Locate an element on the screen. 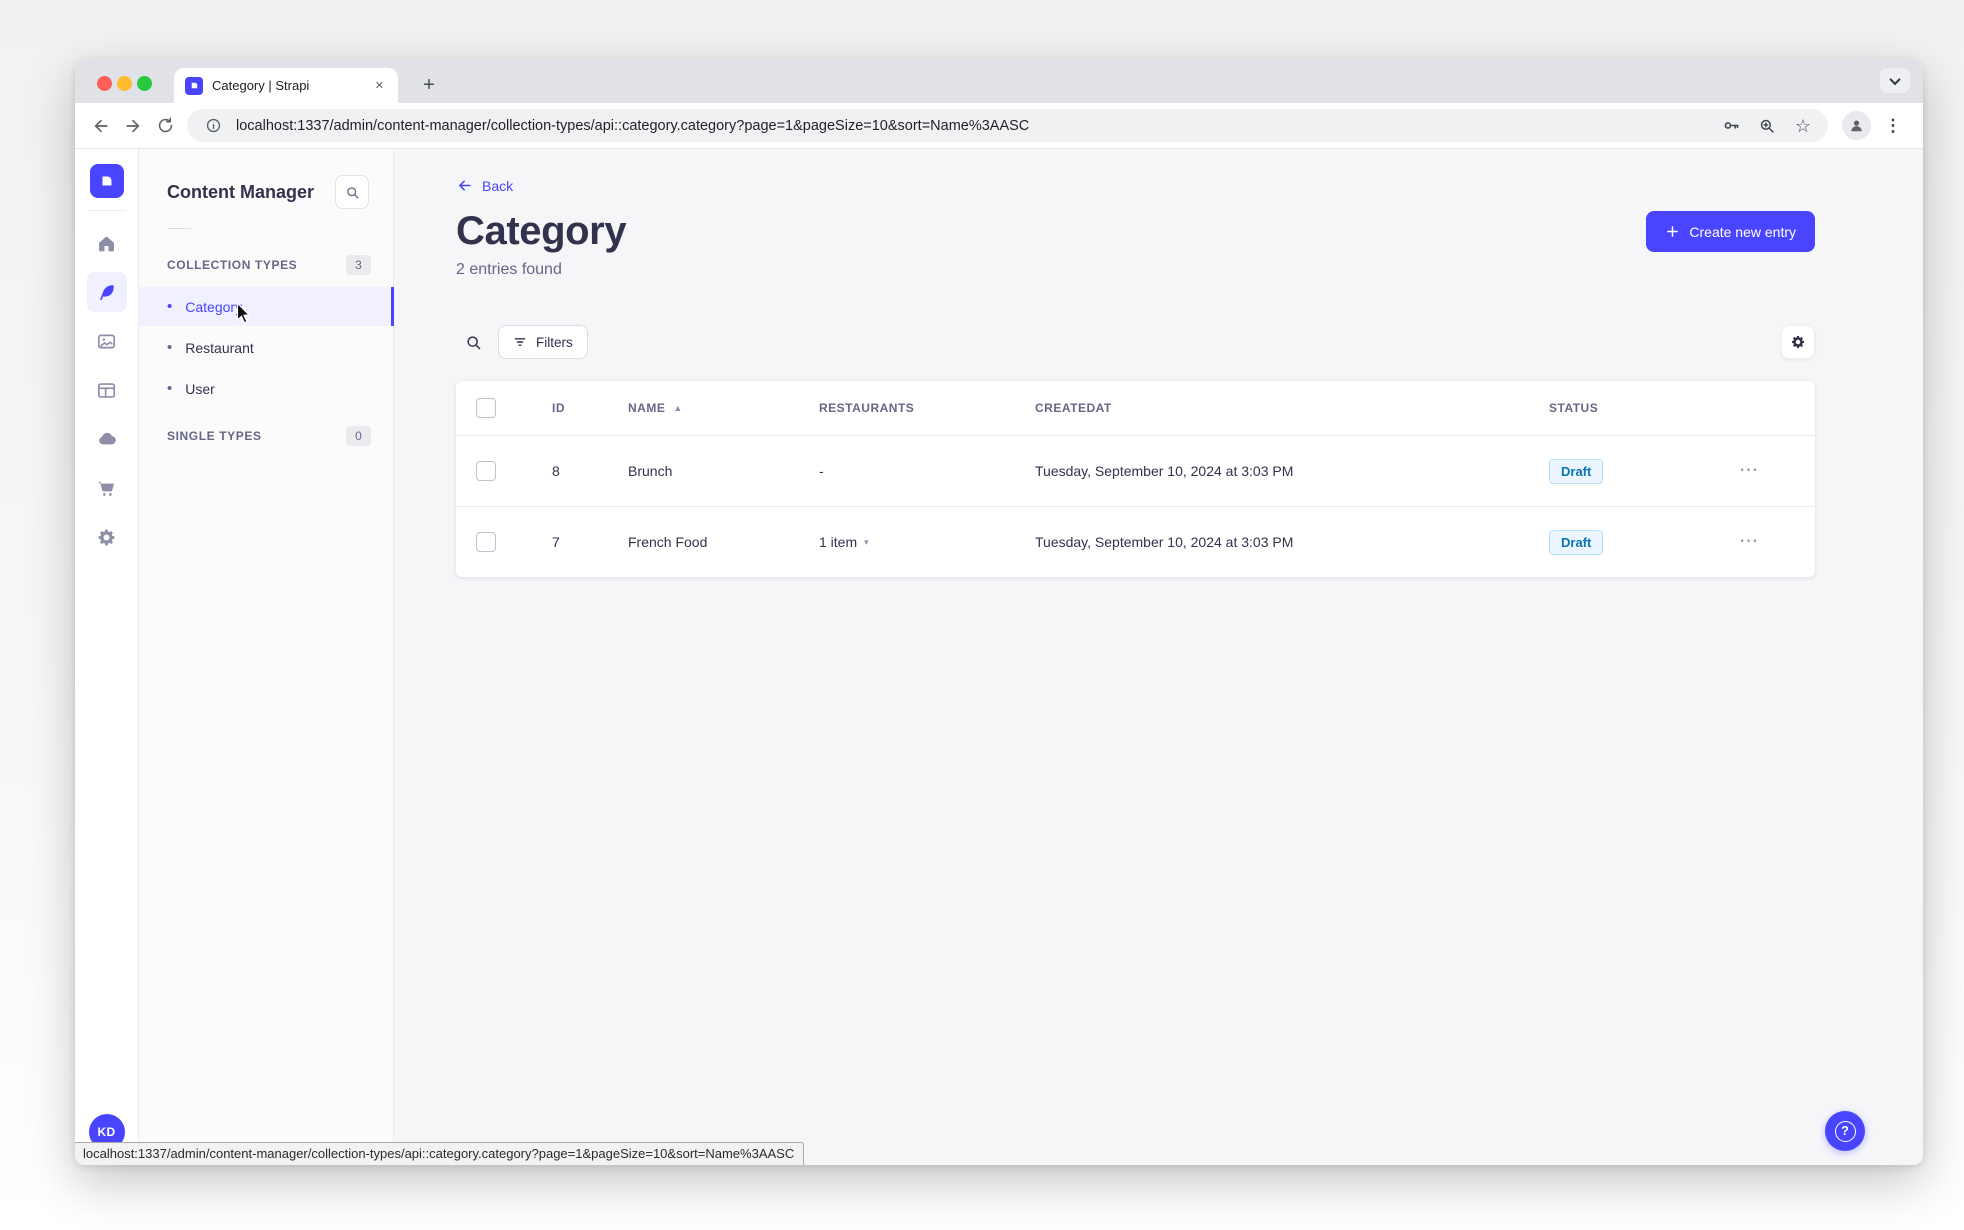 The width and height of the screenshot is (1964, 1230). view-settings-gear-icon is located at coordinates (1798, 342).